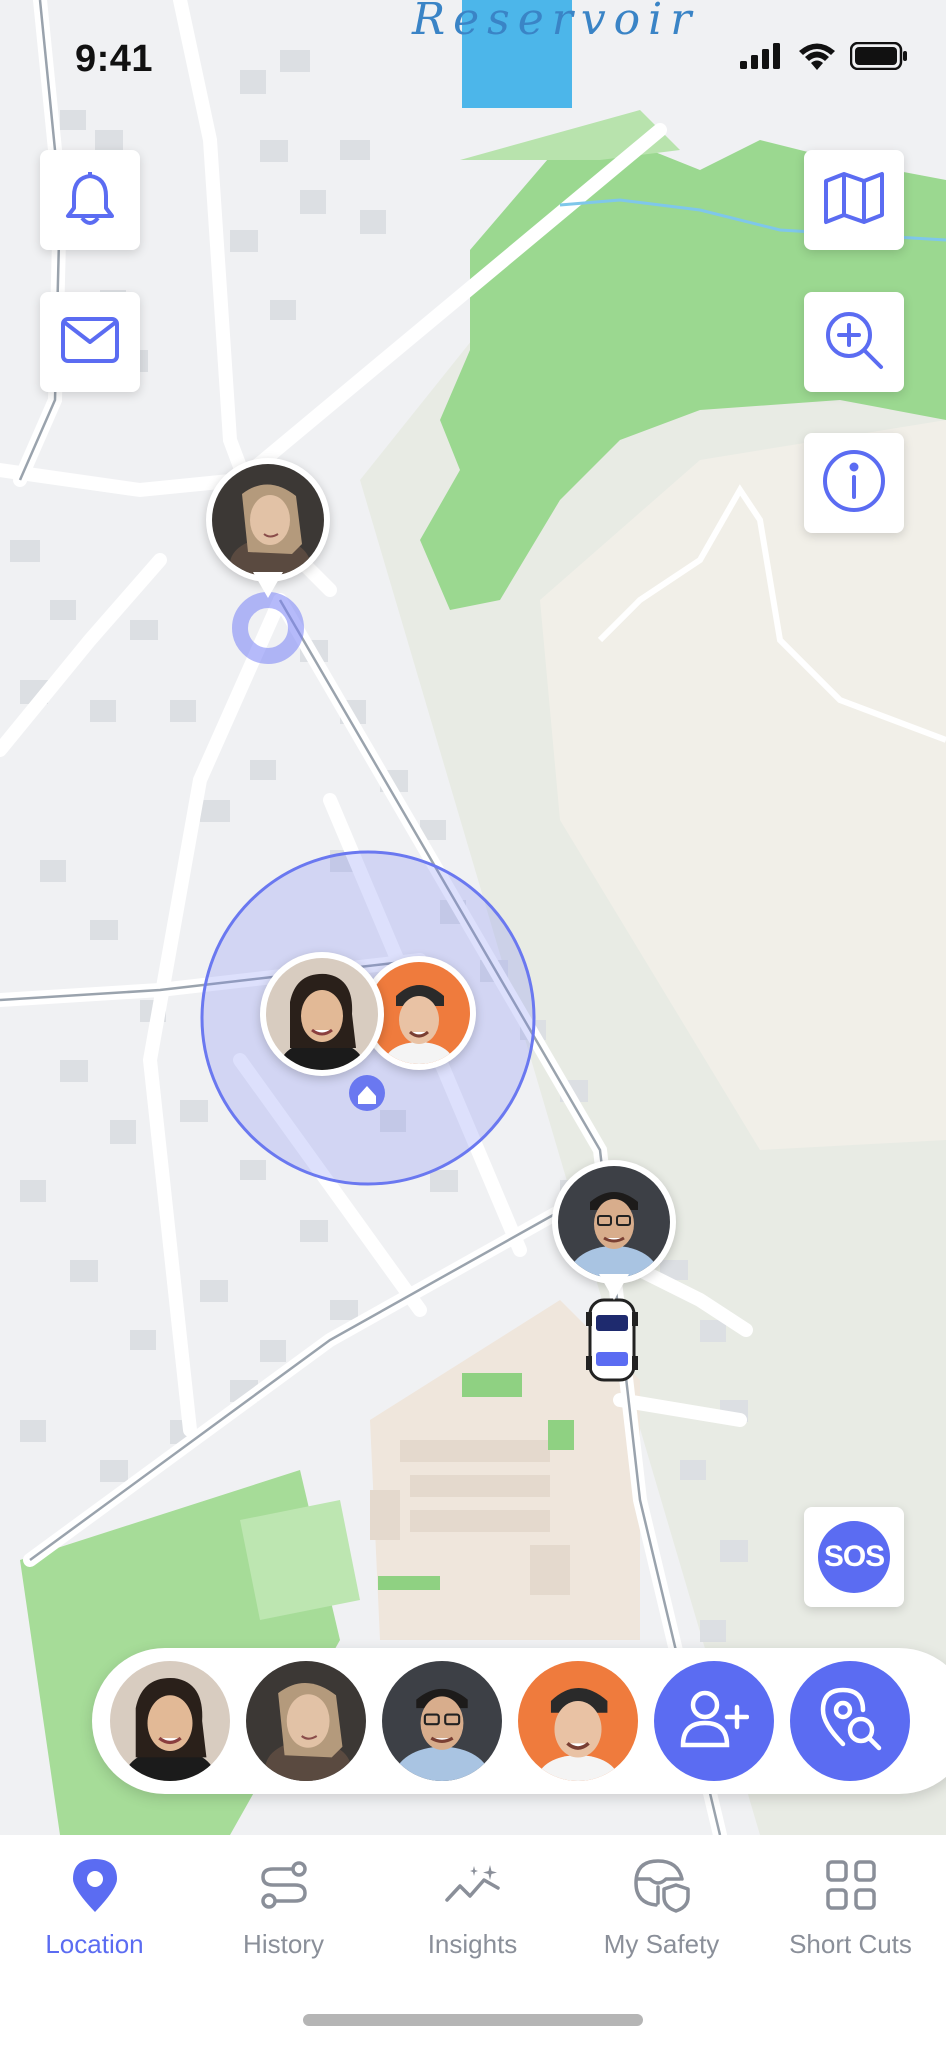 The width and height of the screenshot is (946, 2048). I want to click on tab-location: Location, so click(94, 1910).